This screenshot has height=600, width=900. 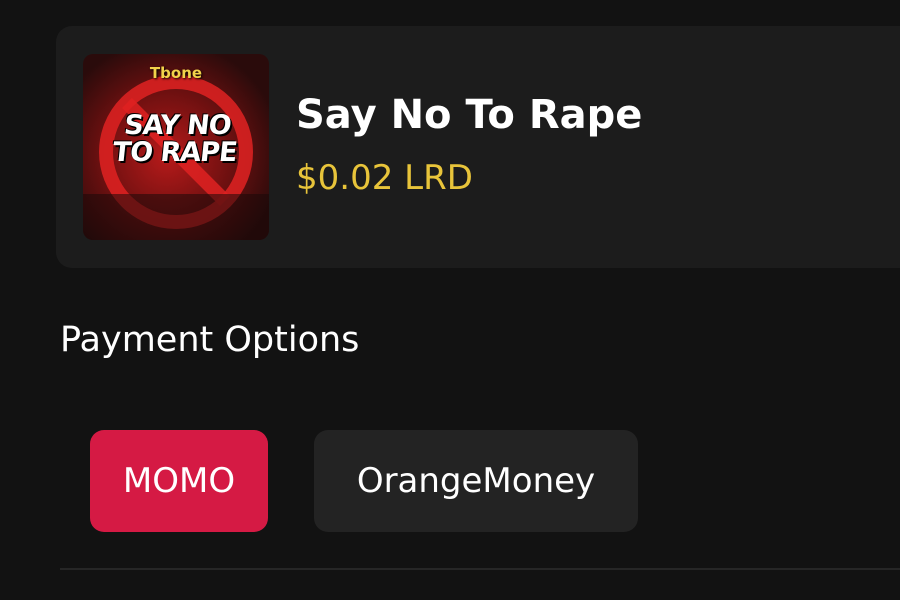 I want to click on cover-artist-text: Tbone, so click(x=176, y=73).